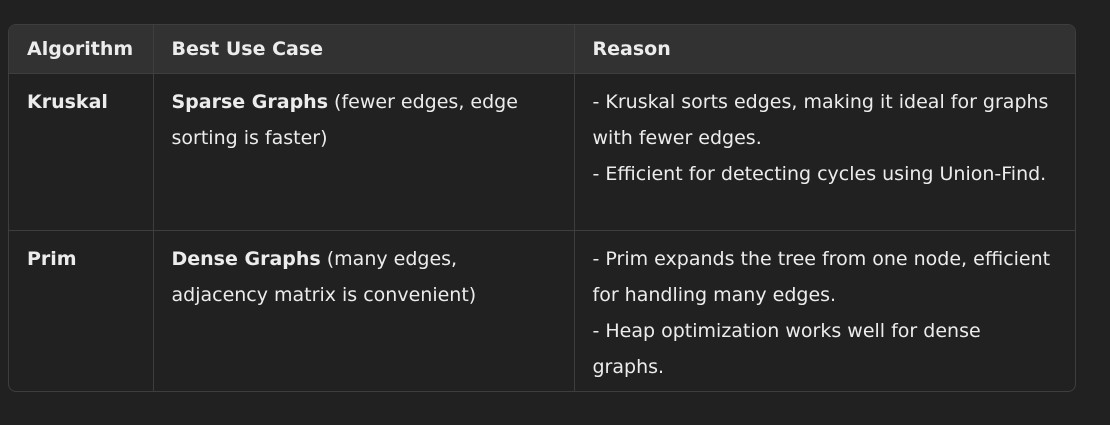 This screenshot has width=1110, height=425. Describe the element at coordinates (824, 49) in the screenshot. I see `header-reason: Reason` at that location.